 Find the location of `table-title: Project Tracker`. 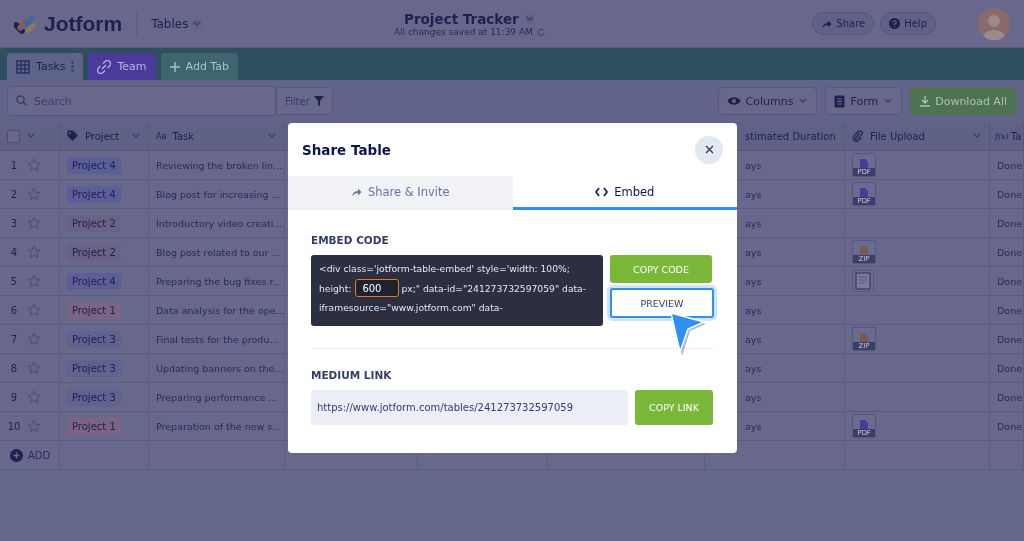

table-title: Project Tracker is located at coordinates (461, 18).